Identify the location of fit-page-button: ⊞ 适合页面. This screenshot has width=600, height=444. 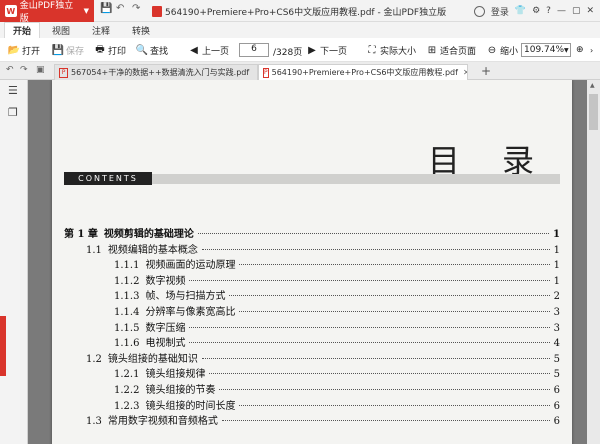
(451, 50).